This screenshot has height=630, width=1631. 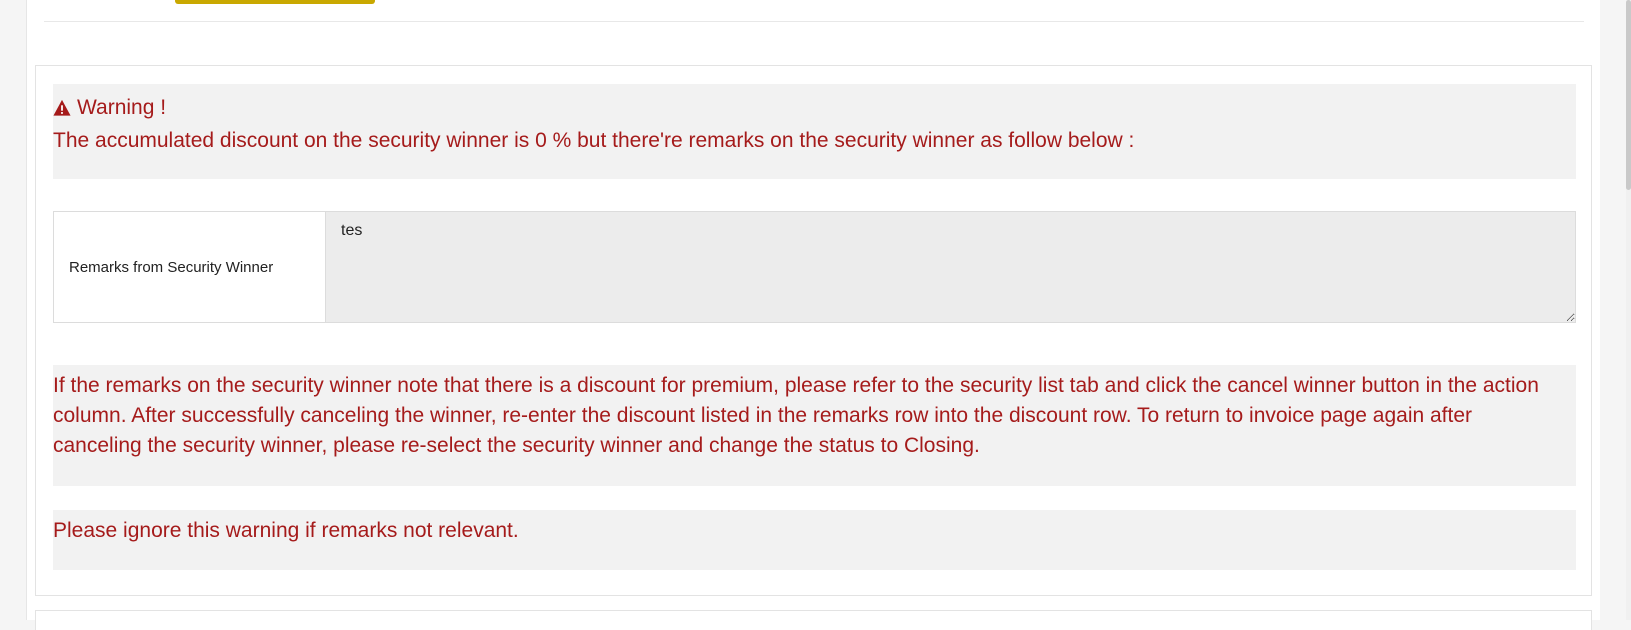 I want to click on section-divider, so click(x=814, y=21).